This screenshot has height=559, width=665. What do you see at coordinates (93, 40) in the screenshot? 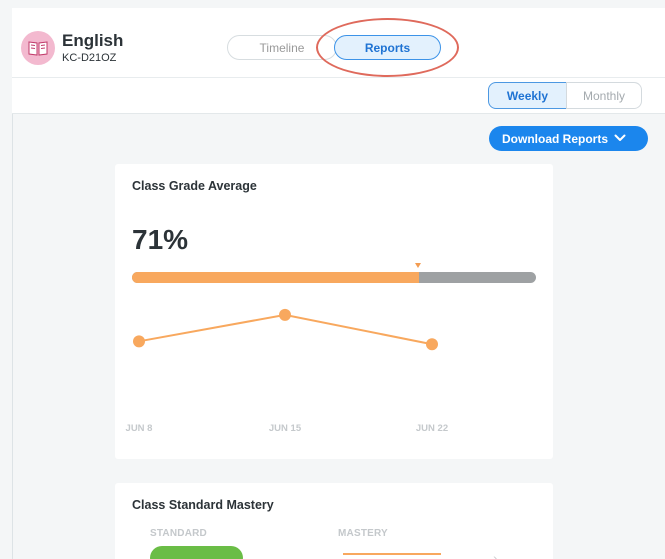
I see `class-title: English` at bounding box center [93, 40].